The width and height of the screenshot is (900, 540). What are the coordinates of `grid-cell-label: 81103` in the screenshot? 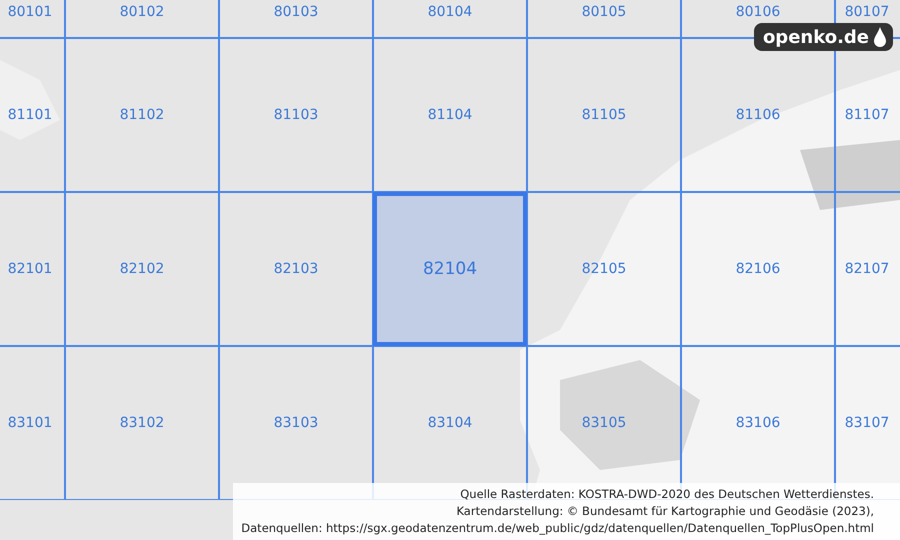 It's located at (296, 115).